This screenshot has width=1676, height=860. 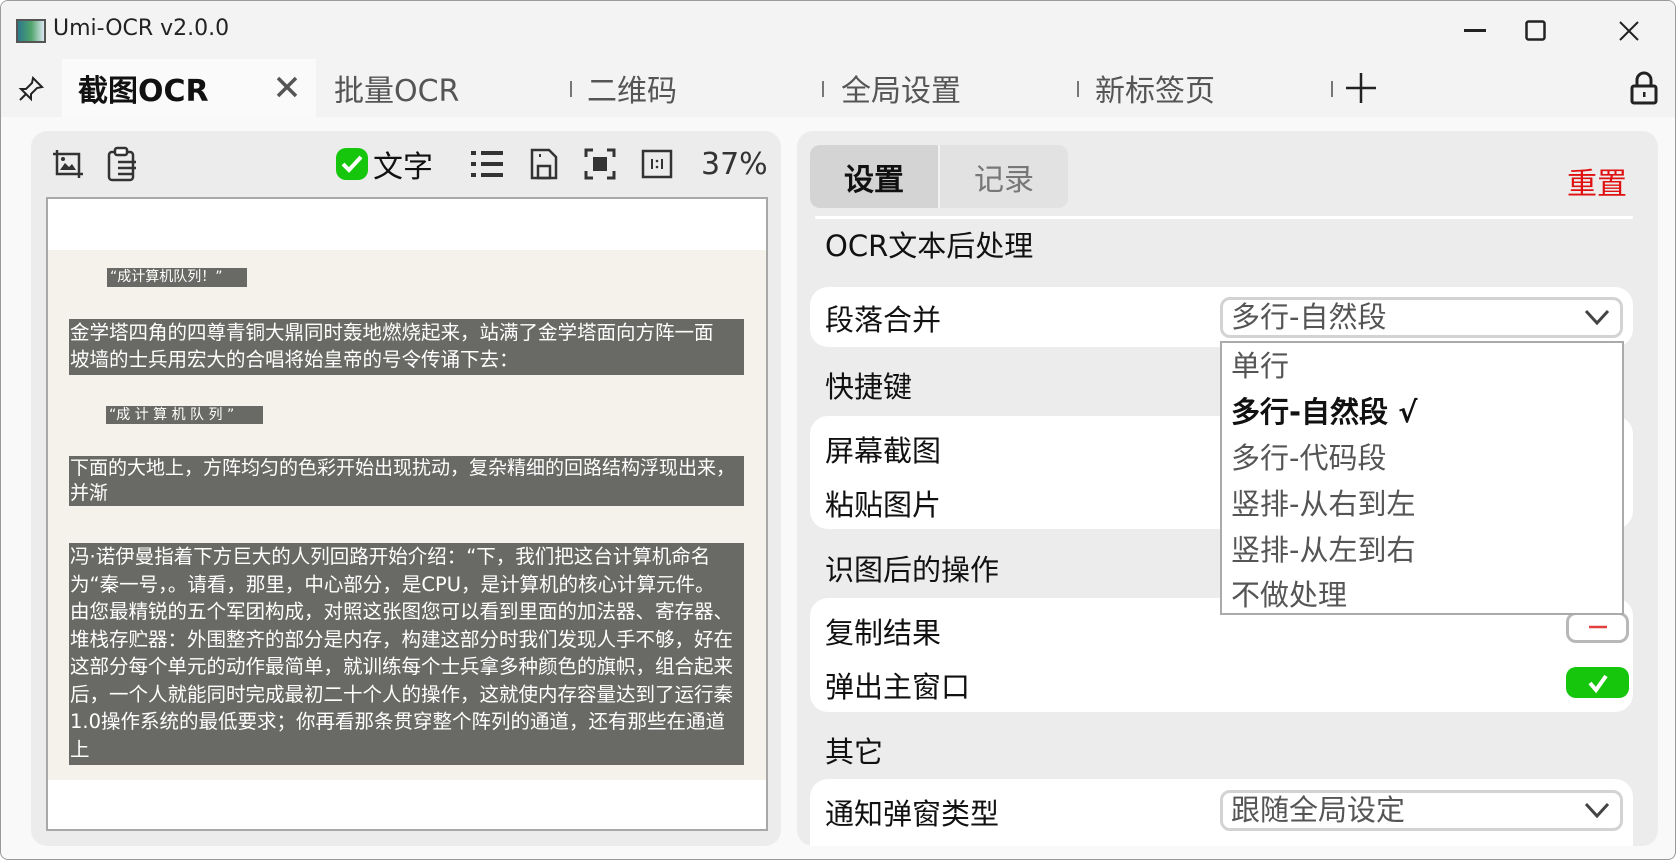 I want to click on list-view-button, so click(x=487, y=164).